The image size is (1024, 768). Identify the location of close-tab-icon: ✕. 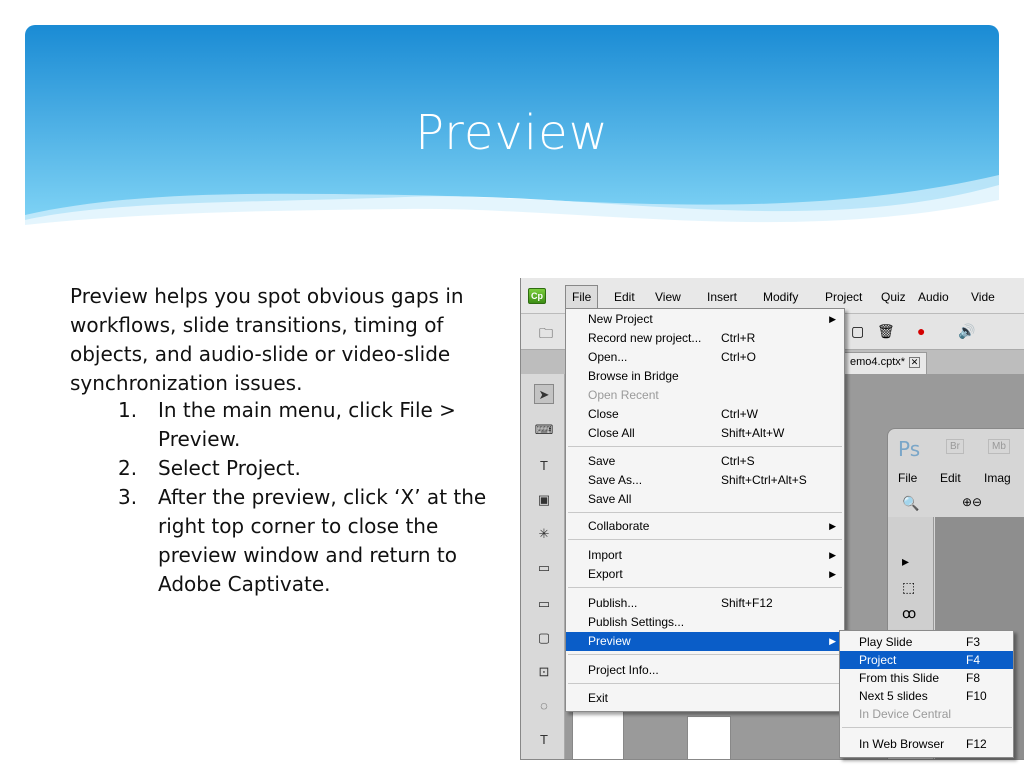
(915, 362).